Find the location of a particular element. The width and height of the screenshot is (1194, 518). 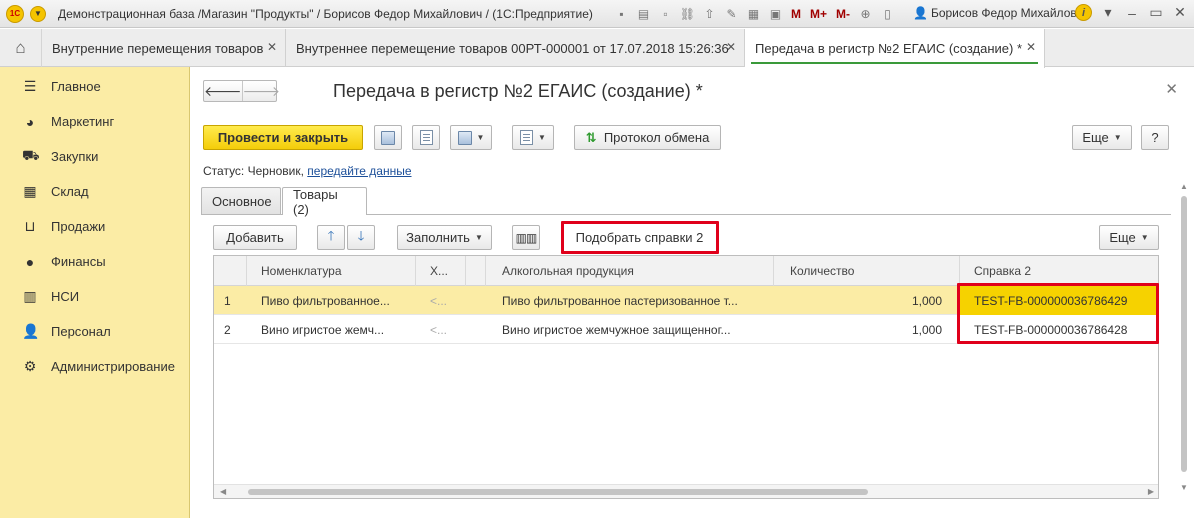

status-line: Статус: Черновик, передайте данные is located at coordinates (307, 171).